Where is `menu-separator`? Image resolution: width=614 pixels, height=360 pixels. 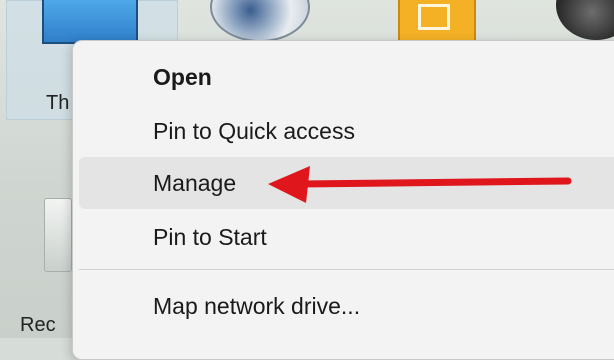 menu-separator is located at coordinates (346, 269).